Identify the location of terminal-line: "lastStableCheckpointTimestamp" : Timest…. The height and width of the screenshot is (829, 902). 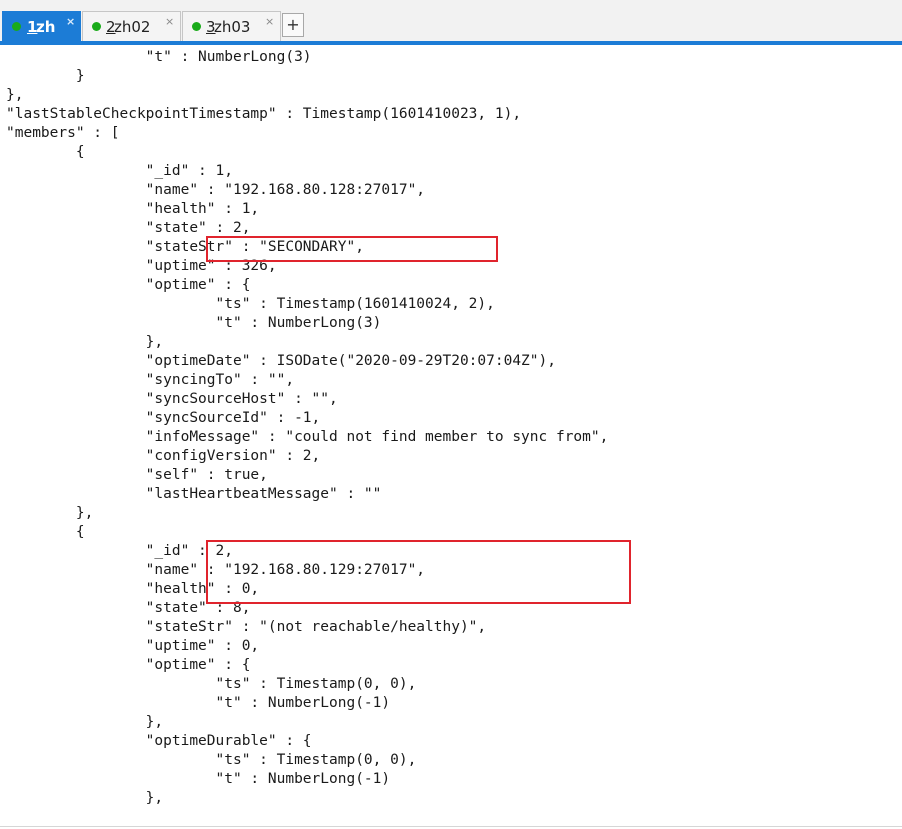
(264, 114).